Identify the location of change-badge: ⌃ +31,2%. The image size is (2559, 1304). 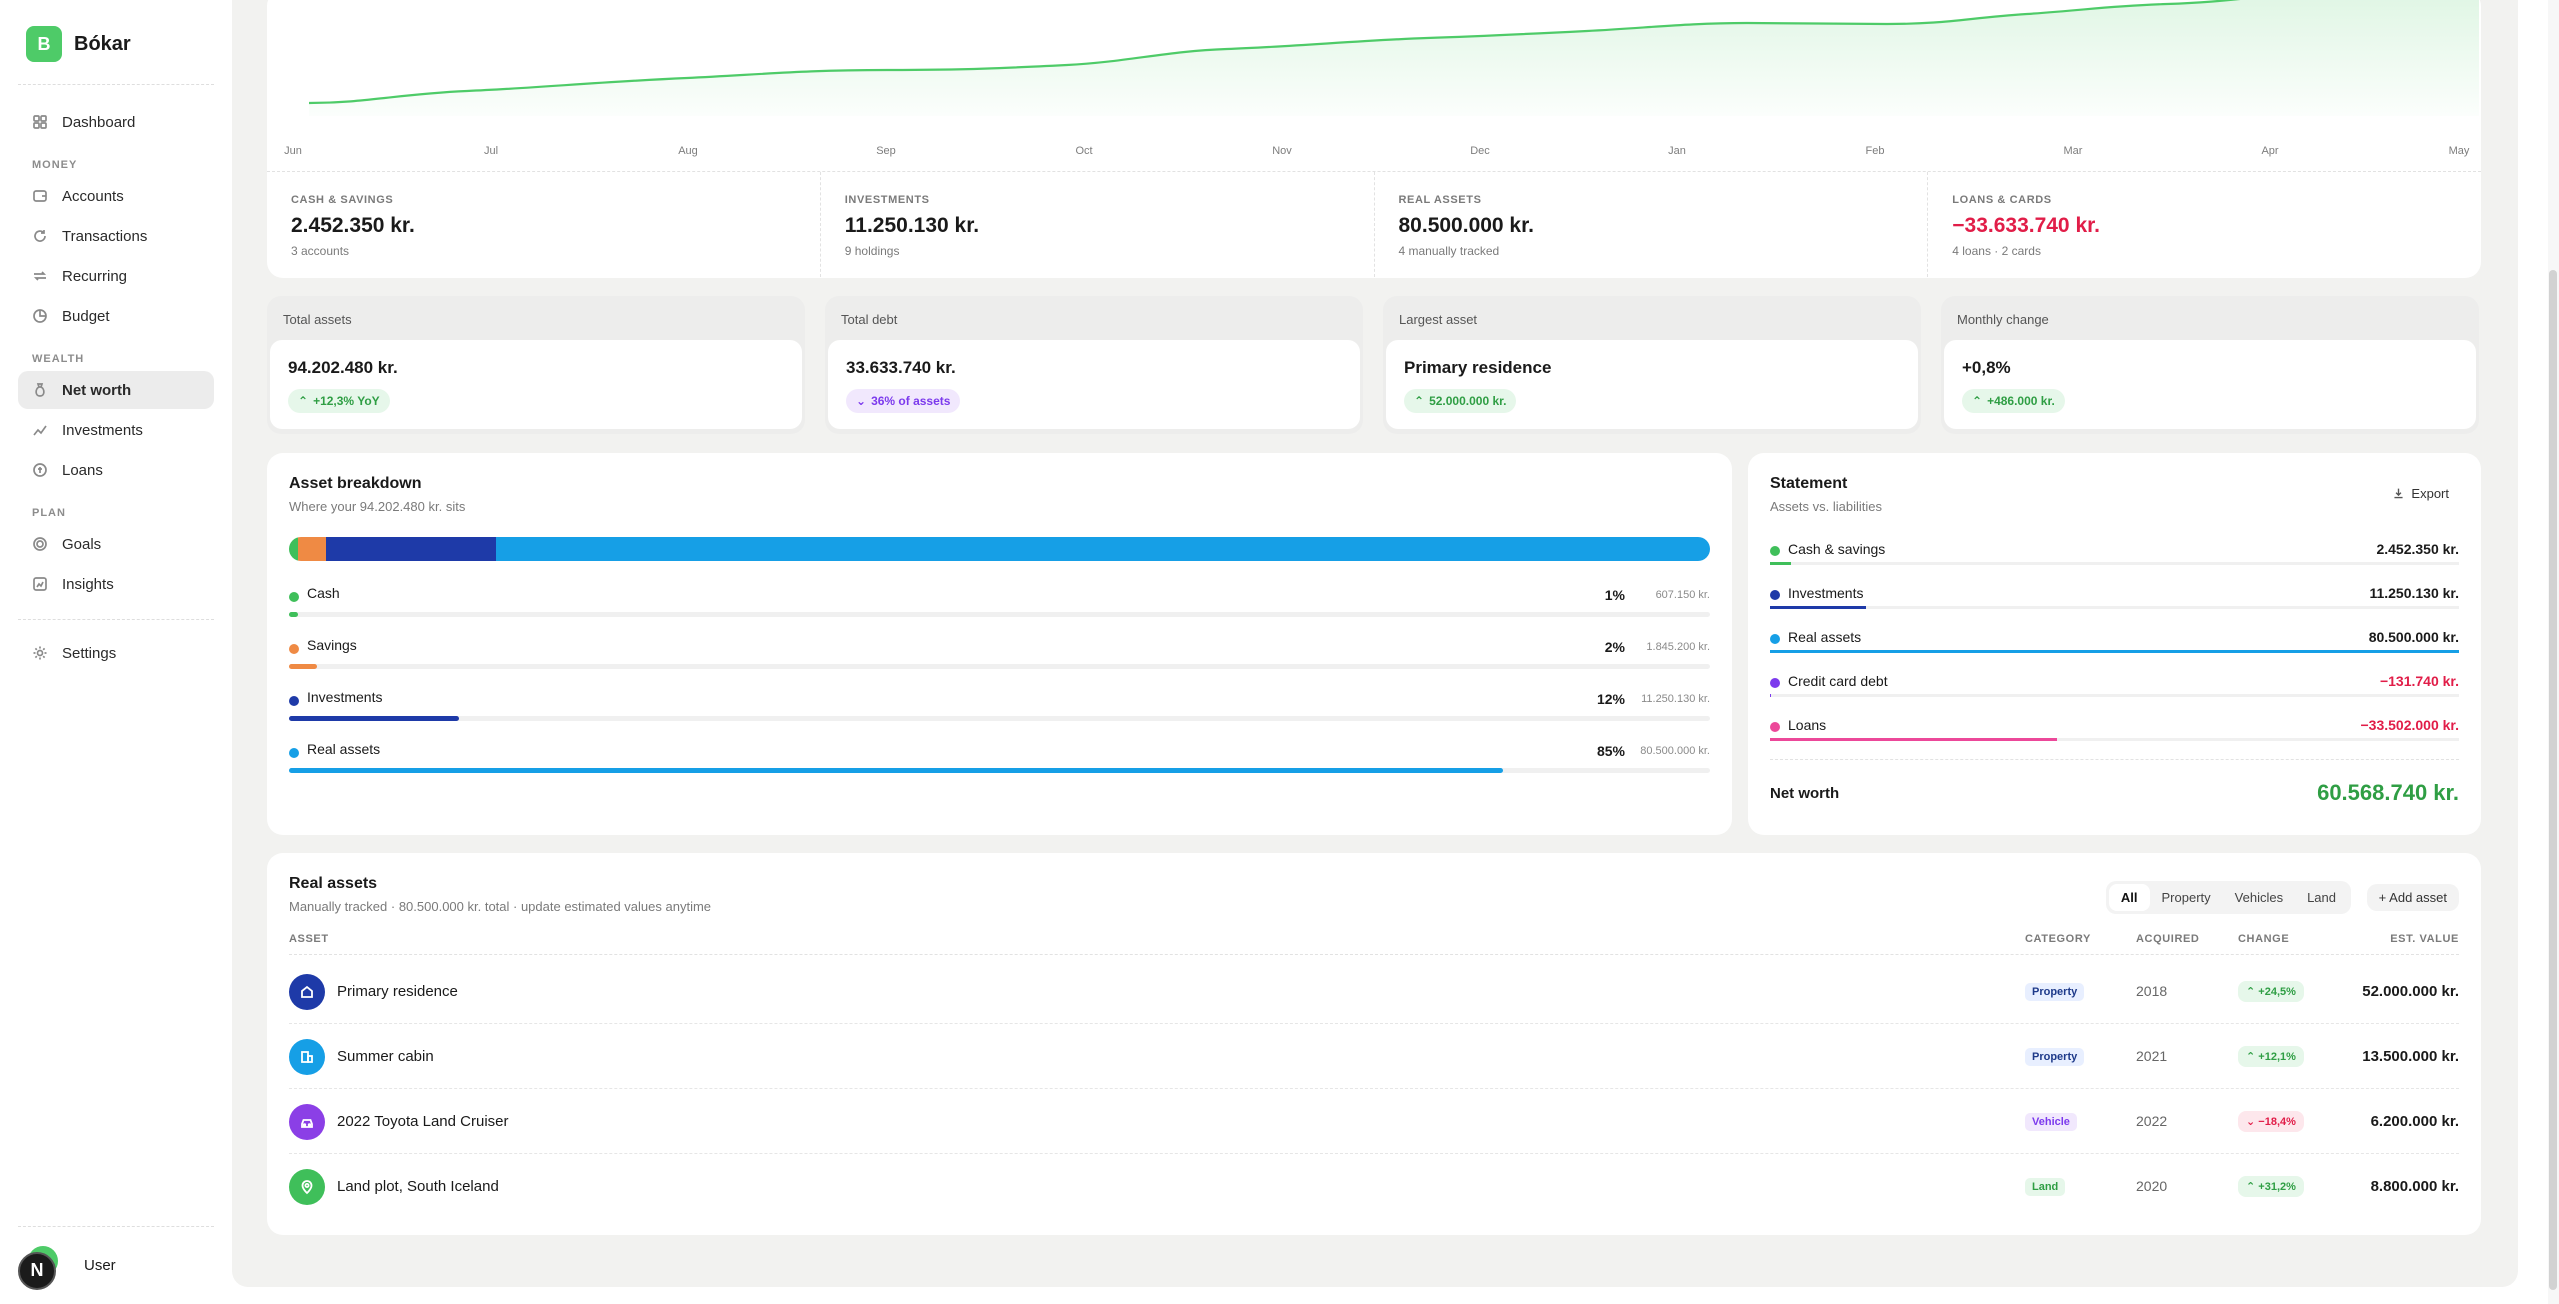
(2271, 1186).